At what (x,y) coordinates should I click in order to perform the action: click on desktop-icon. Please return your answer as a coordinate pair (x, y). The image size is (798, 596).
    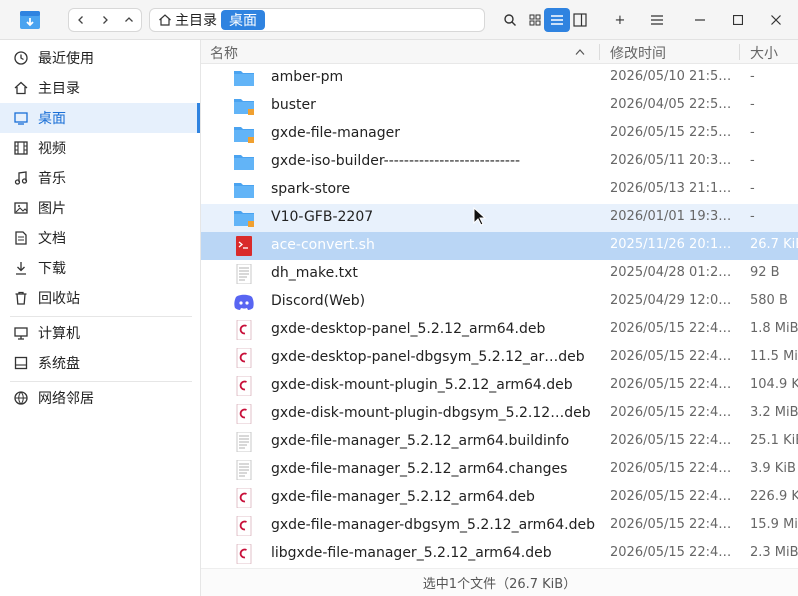
    Looking at the image, I should click on (21, 118).